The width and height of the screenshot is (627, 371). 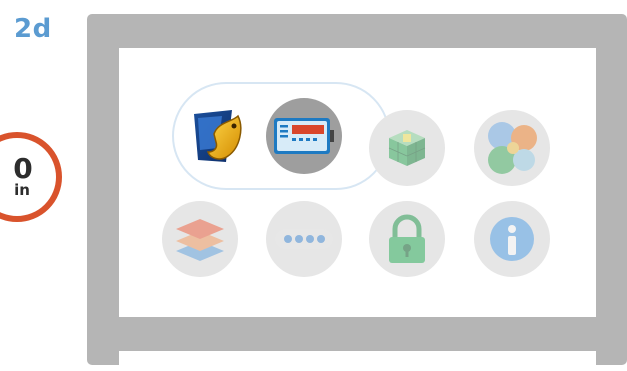 I want to click on card-reader-icon, so click(x=304, y=136).